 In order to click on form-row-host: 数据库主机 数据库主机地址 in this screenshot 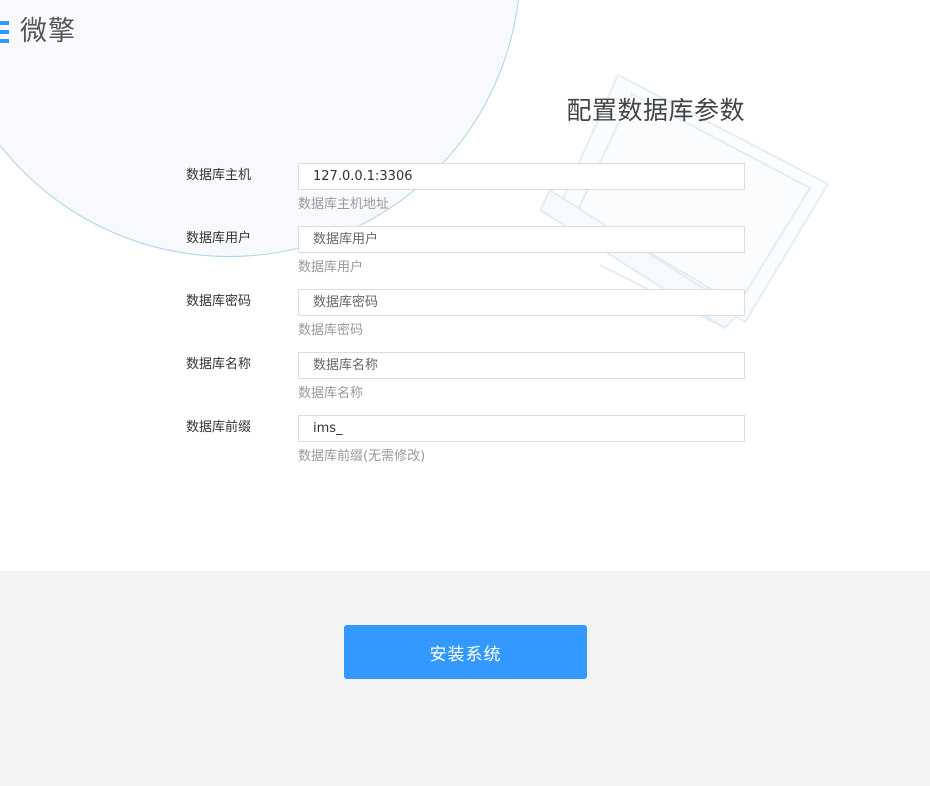, I will do `click(466, 193)`.